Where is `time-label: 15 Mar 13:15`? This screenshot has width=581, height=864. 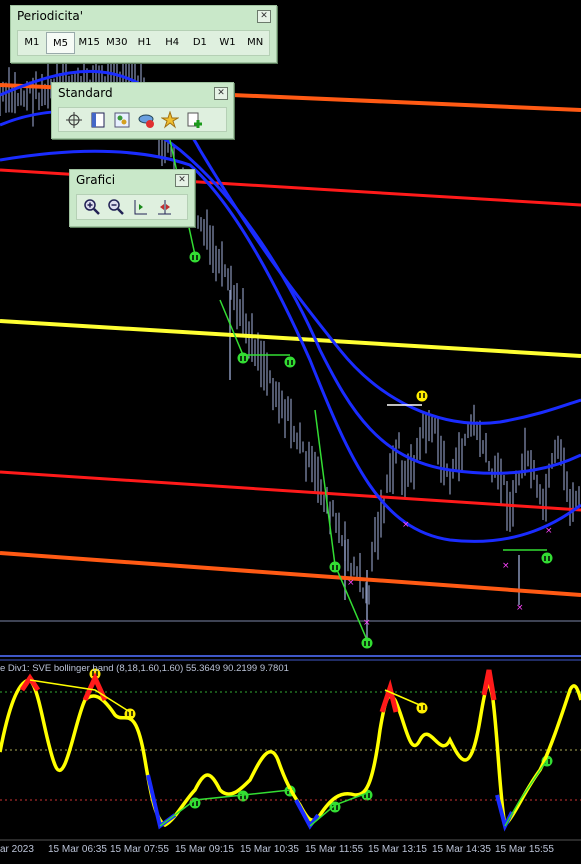
time-label: 15 Mar 13:15 is located at coordinates (397, 849).